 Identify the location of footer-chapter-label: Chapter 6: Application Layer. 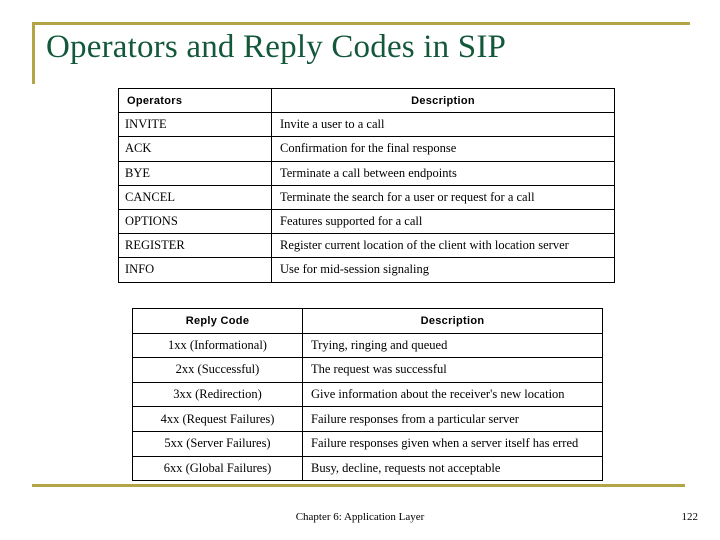
(360, 517).